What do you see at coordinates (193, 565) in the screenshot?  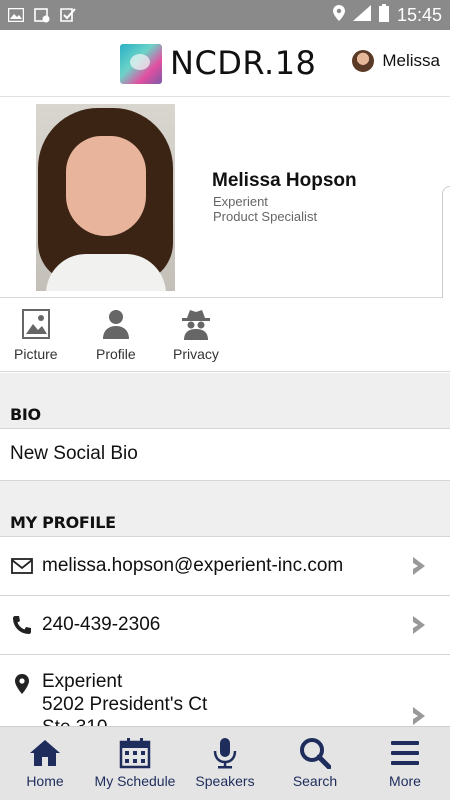 I see `email-text: melissa.hopson@experient-inc.com` at bounding box center [193, 565].